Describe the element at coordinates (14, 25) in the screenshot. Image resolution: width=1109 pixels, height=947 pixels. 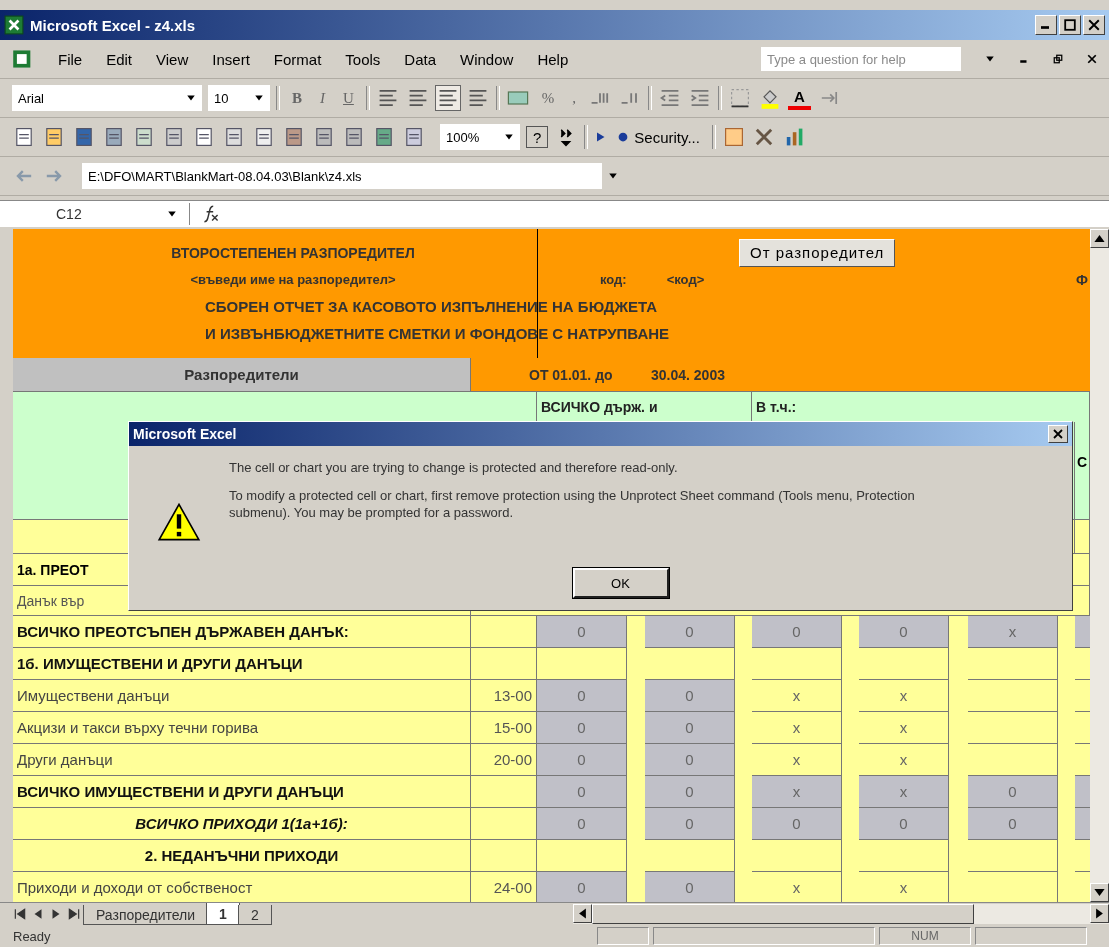
I see `excel-logo-icon` at that location.